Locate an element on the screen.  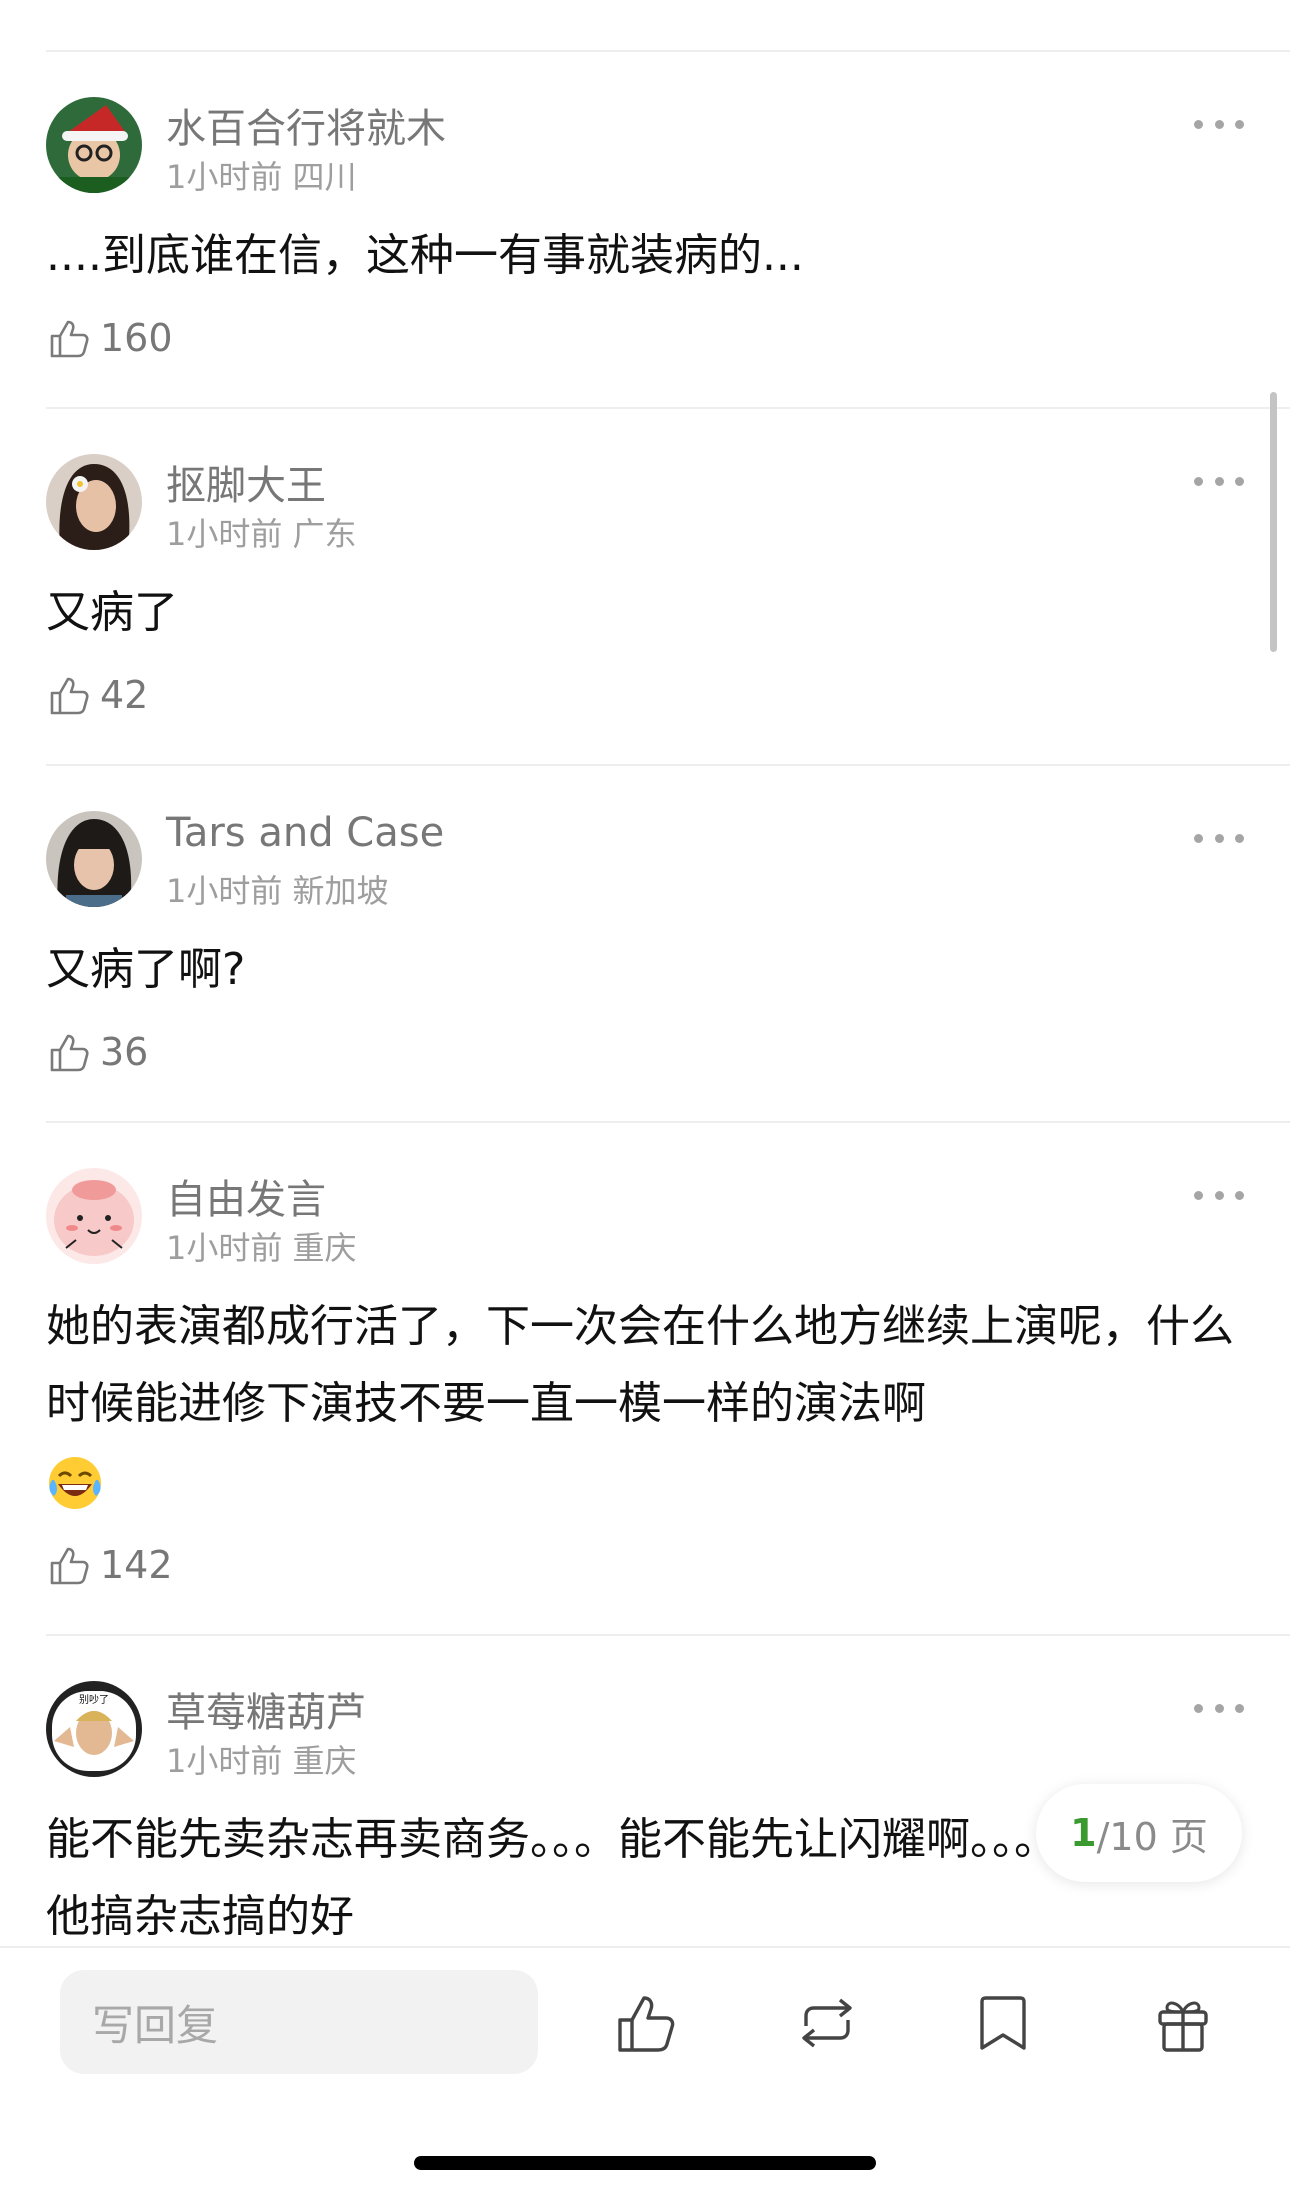
bottom-action-bar: 写回复 is located at coordinates (645, 2072).